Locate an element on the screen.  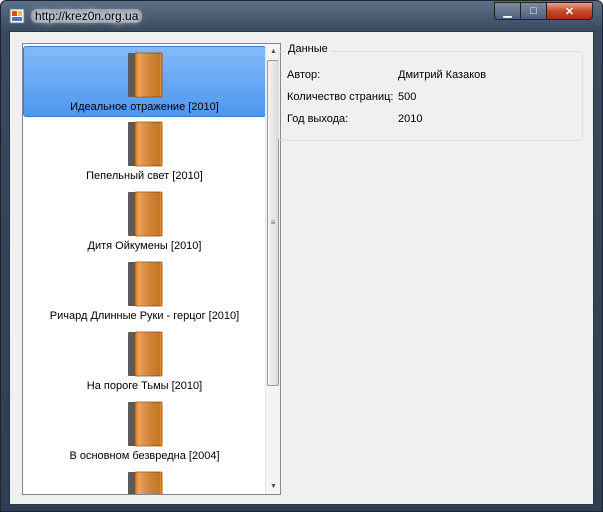
arrow-down-icon: ▼ is located at coordinates (273, 486).